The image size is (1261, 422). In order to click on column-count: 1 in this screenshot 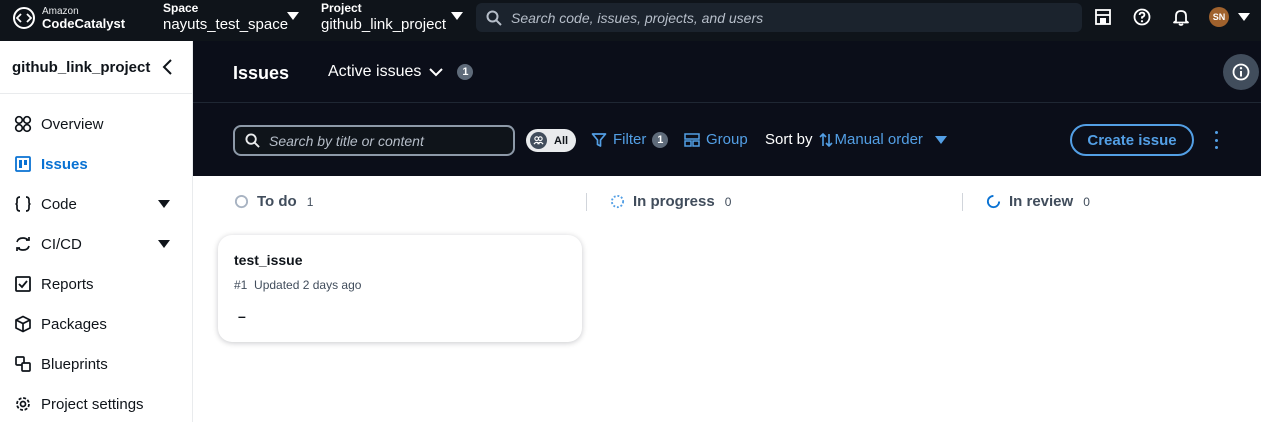, I will do `click(310, 201)`.